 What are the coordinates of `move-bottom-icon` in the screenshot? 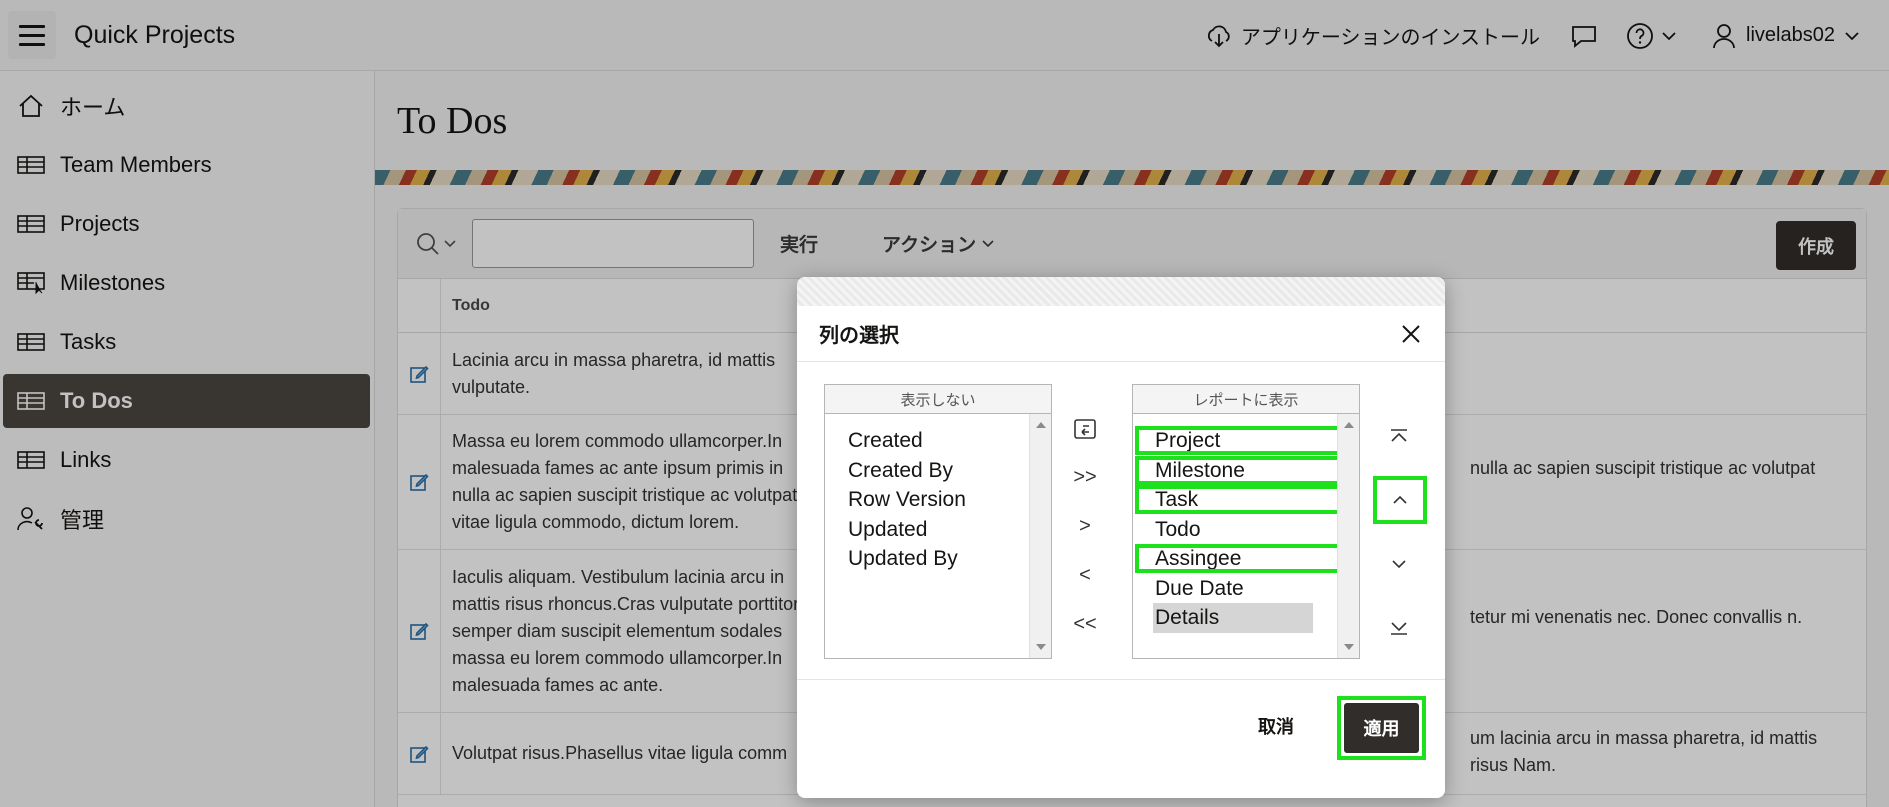 It's located at (1399, 628).